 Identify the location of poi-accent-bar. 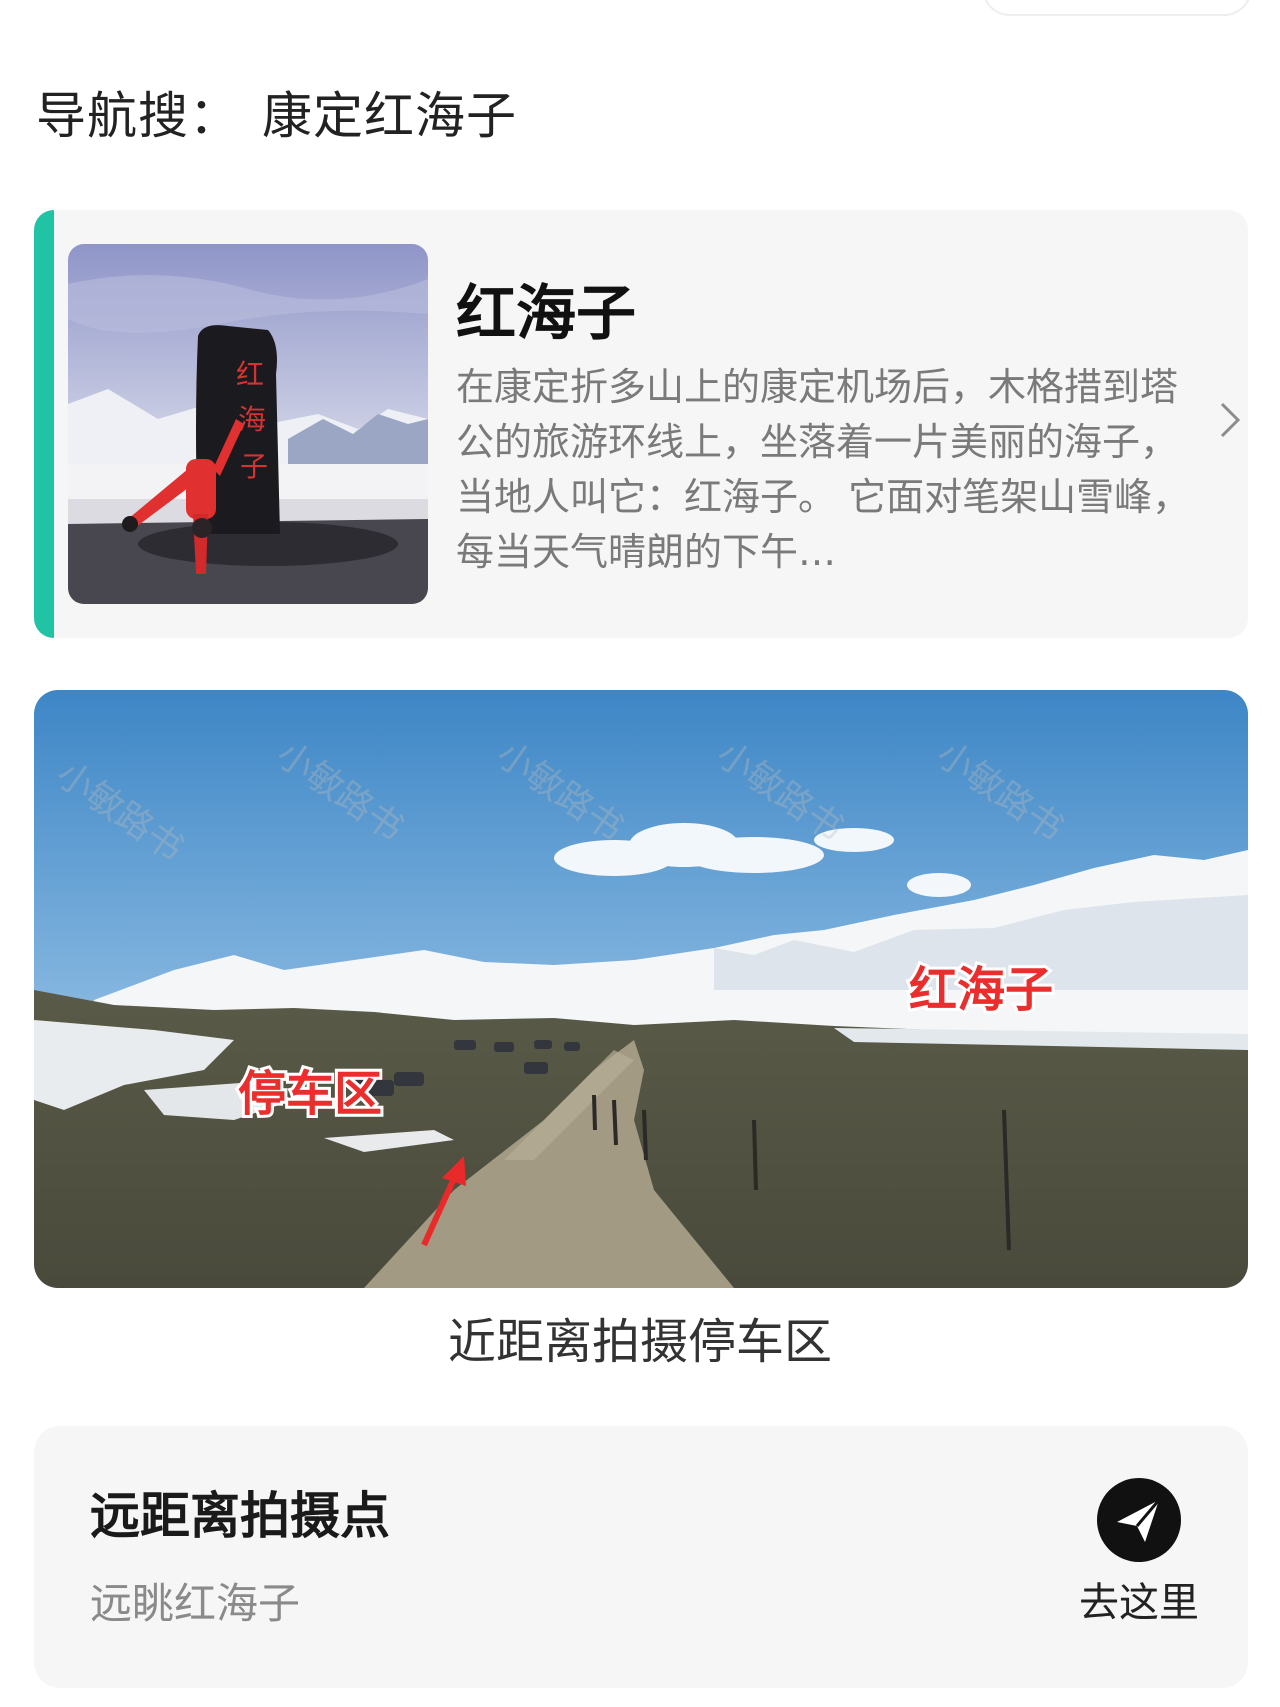
(44, 424).